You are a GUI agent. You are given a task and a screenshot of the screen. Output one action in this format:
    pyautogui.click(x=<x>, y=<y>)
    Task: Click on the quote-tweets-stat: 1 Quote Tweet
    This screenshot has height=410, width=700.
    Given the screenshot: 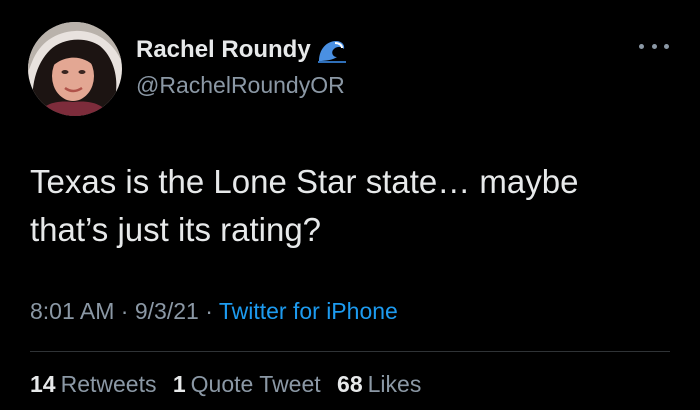 What is the action you would take?
    pyautogui.click(x=247, y=384)
    